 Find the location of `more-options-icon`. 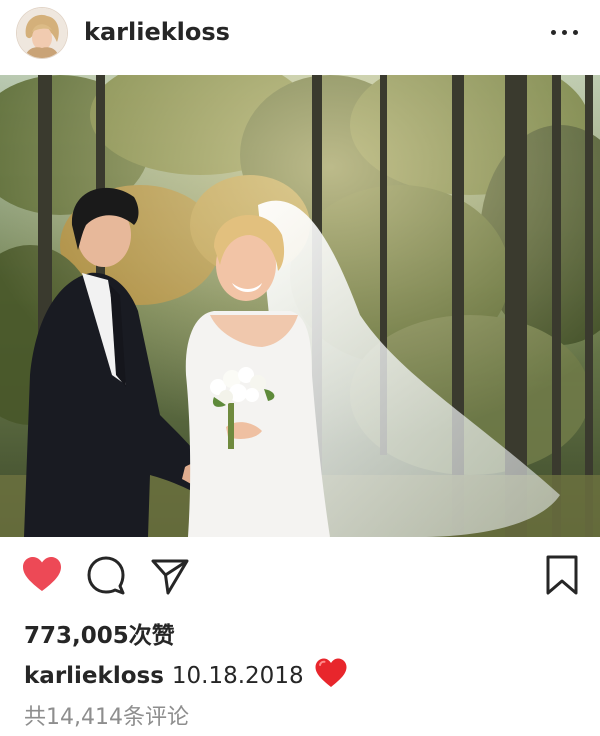

more-options-icon is located at coordinates (565, 32).